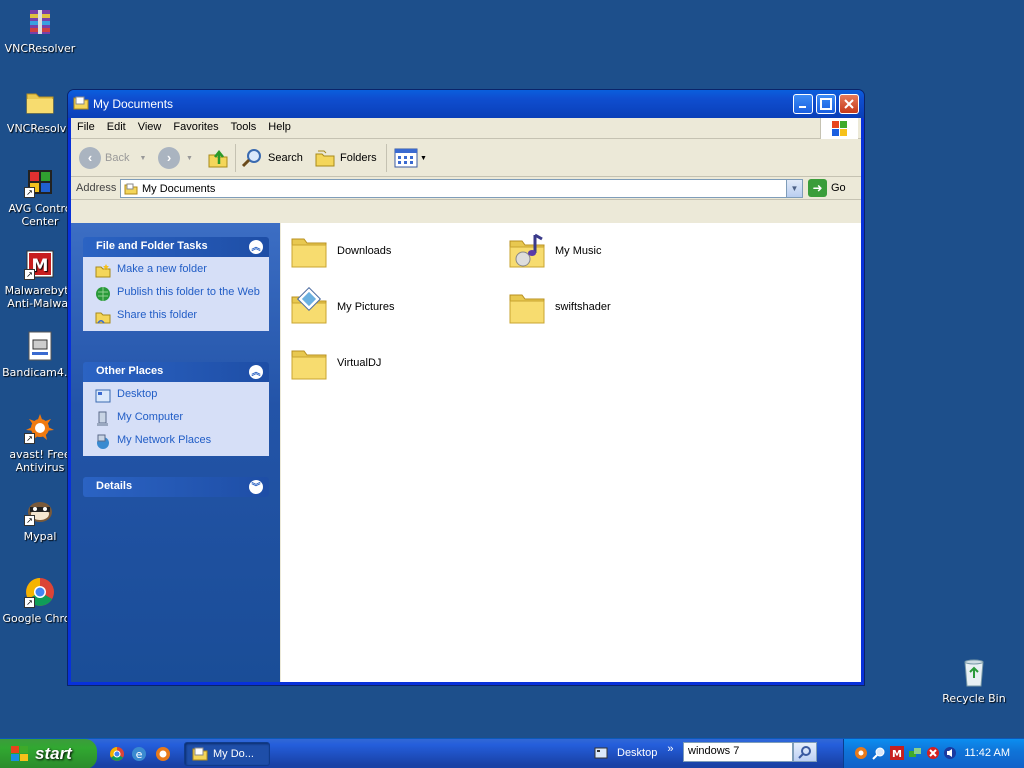 The height and width of the screenshot is (768, 1024). What do you see at coordinates (335, 363) in the screenshot?
I see `folder-item-virtualdj: VirtualDJ` at bounding box center [335, 363].